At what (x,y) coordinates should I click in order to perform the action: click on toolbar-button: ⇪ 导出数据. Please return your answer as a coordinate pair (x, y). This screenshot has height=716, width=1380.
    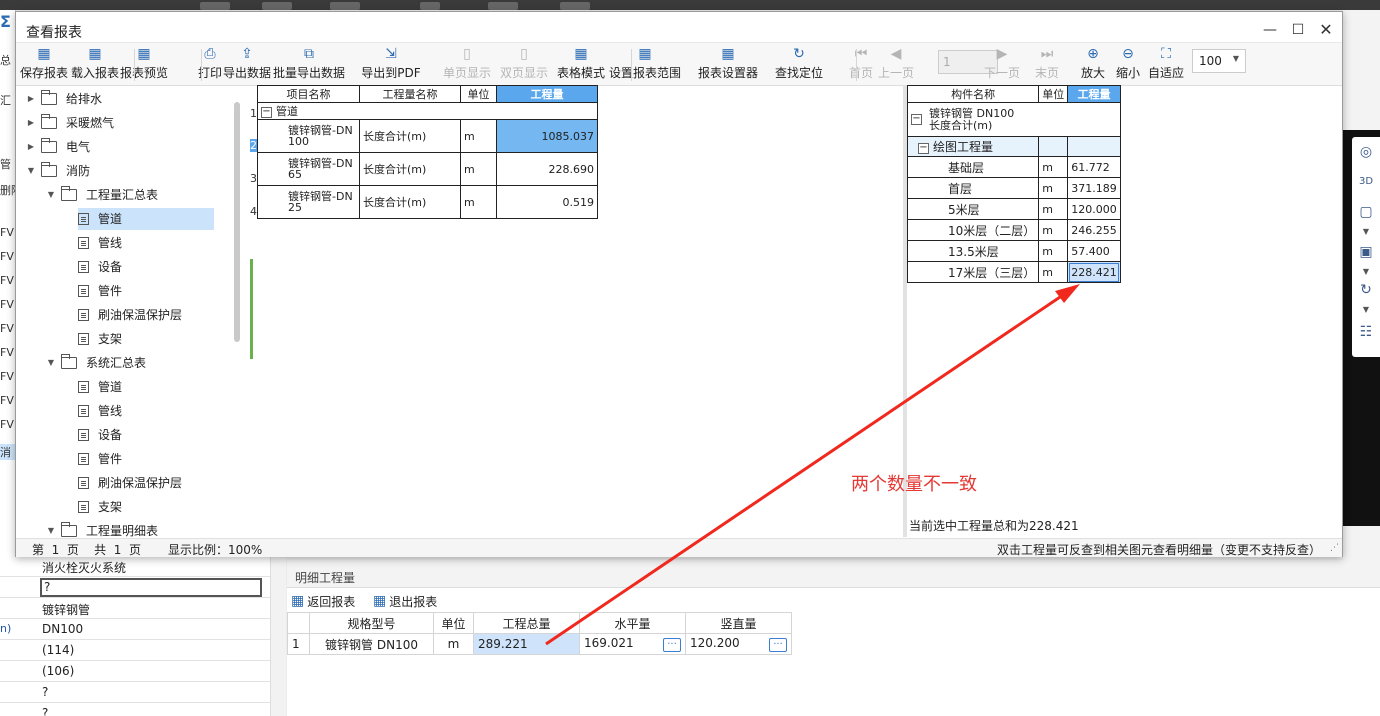
    Looking at the image, I should click on (247, 65).